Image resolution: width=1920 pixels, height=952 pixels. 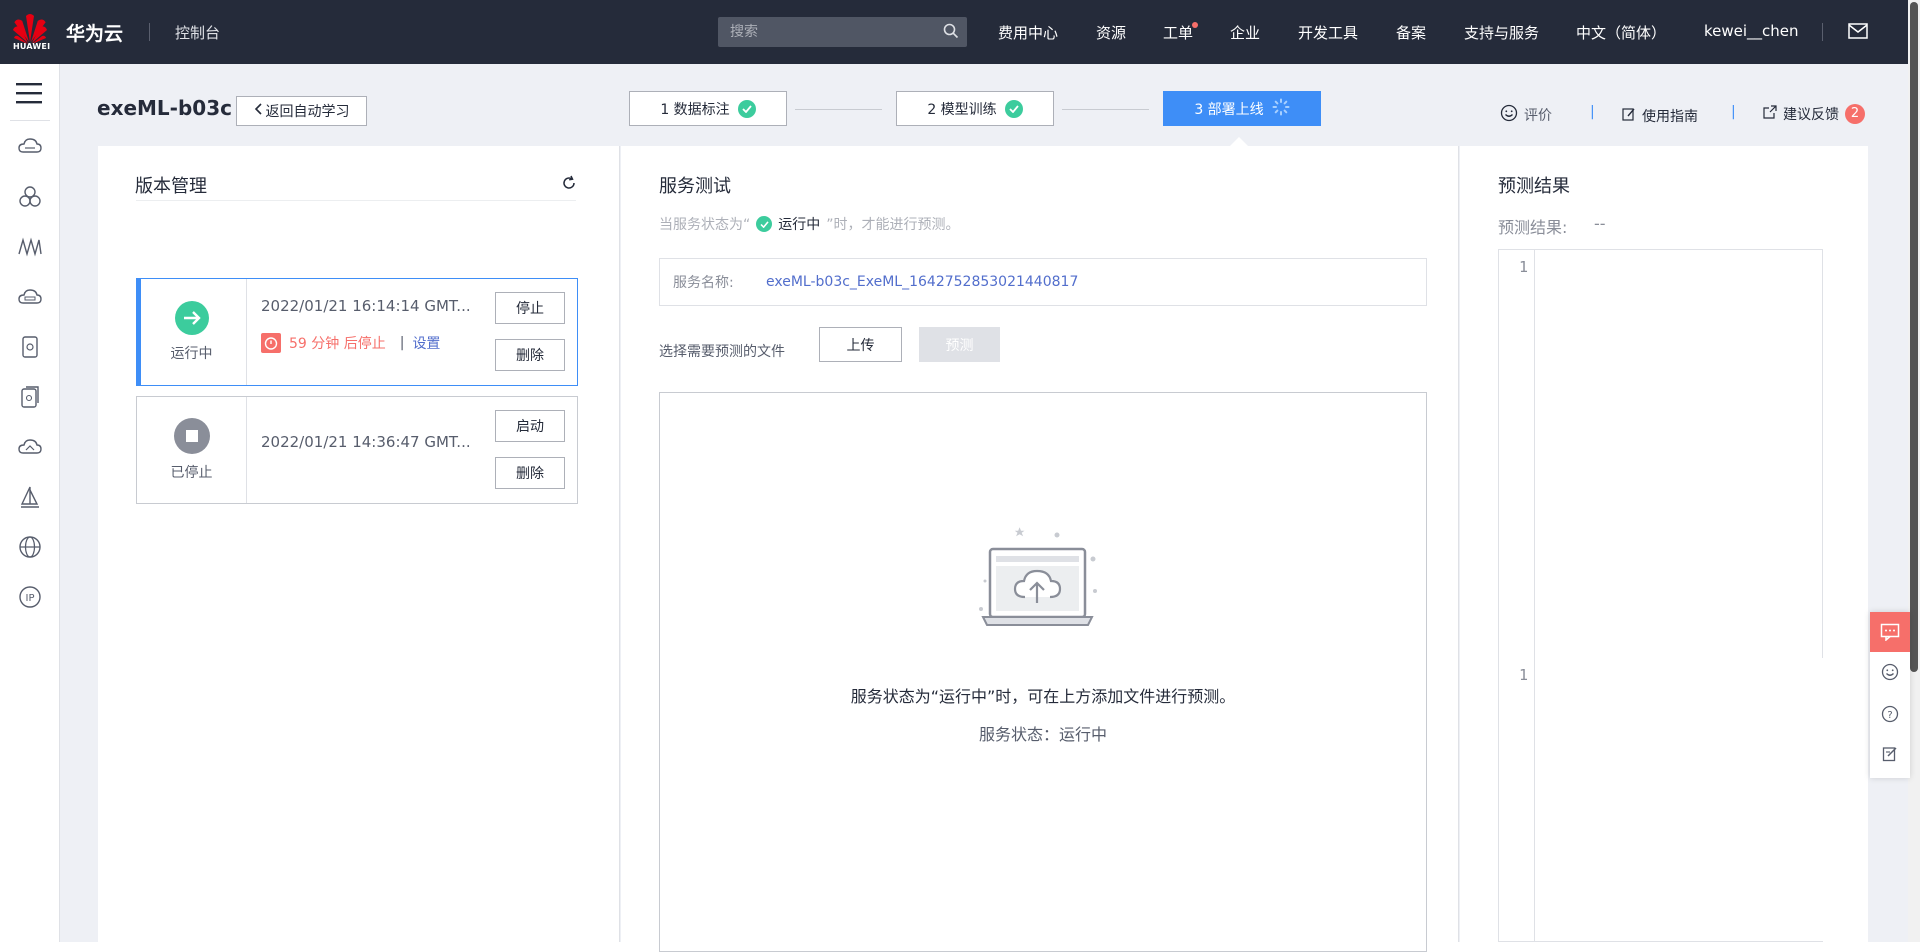 I want to click on nav-resources: 资源, so click(x=1111, y=32).